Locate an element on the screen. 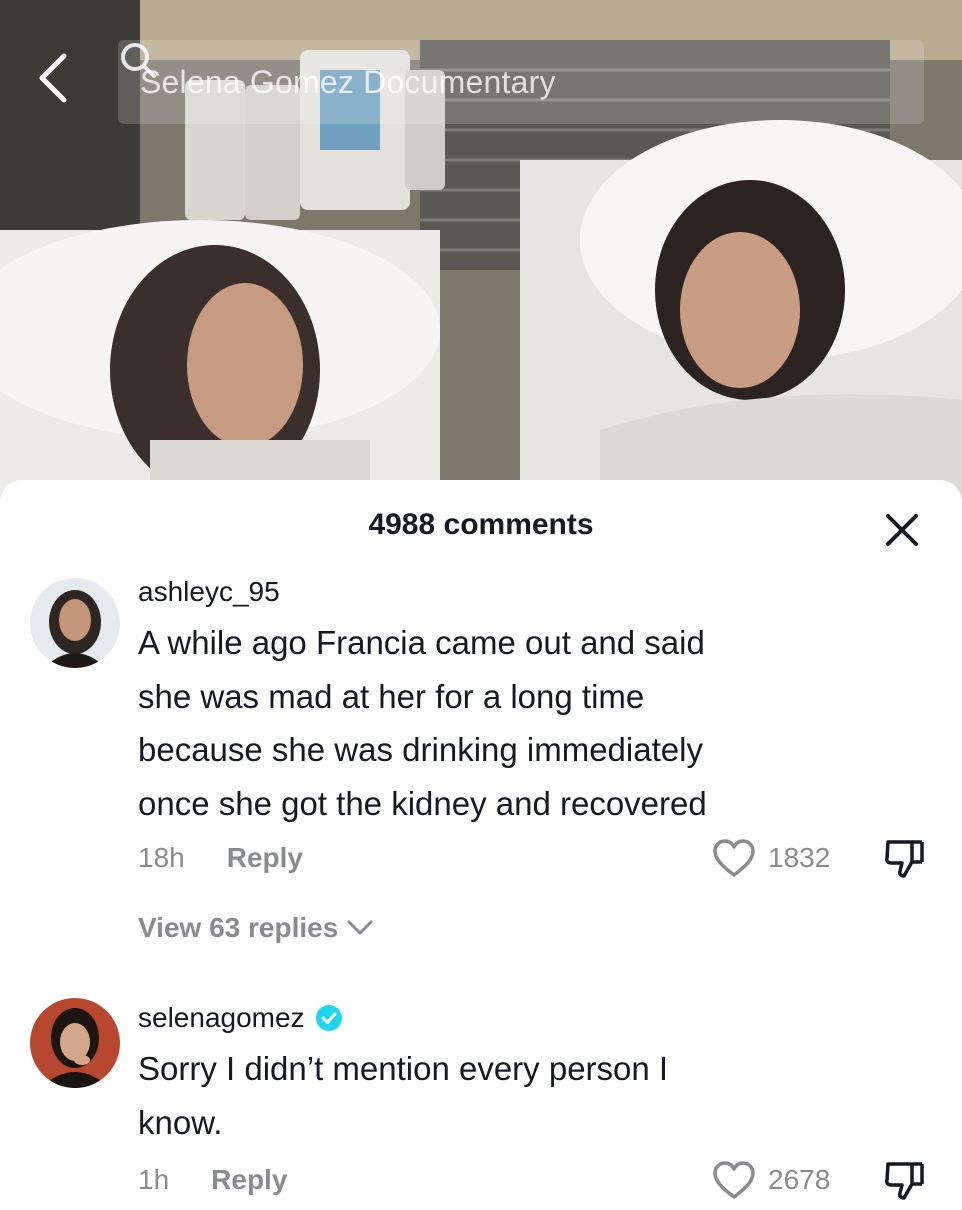 Image resolution: width=962 pixels, height=1210 pixels. comment-time: 1h is located at coordinates (154, 1179).